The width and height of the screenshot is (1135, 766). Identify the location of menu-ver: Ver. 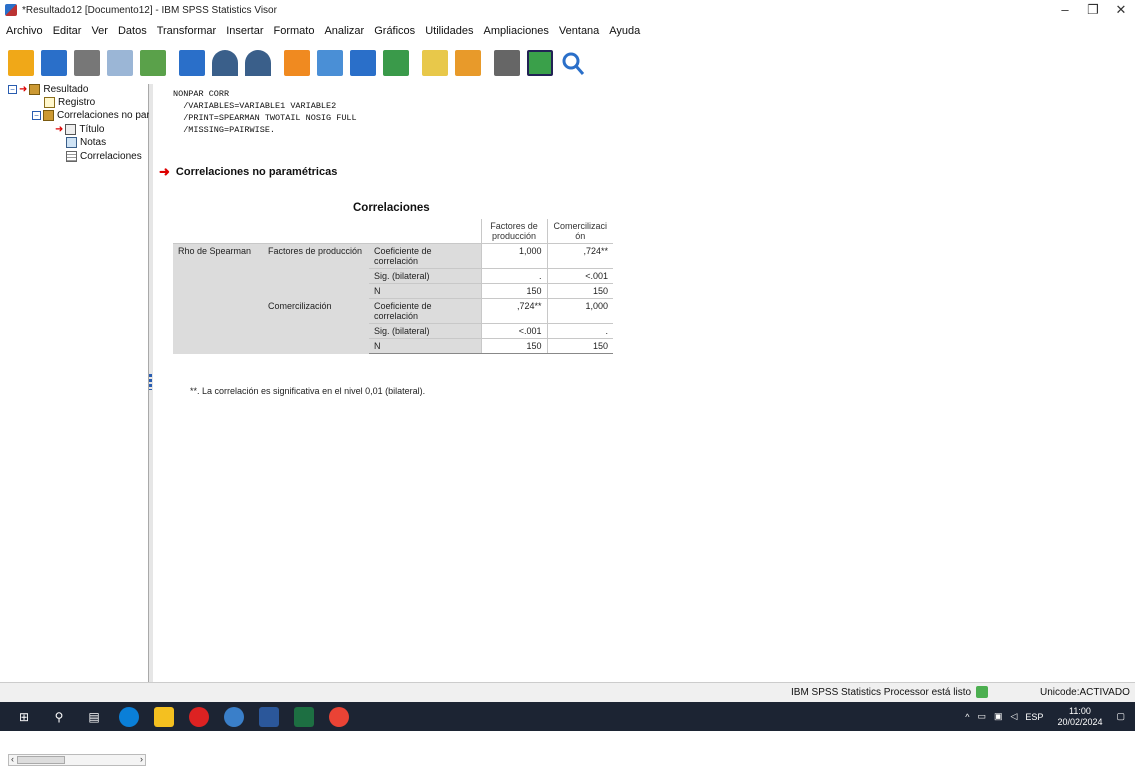
(99, 31).